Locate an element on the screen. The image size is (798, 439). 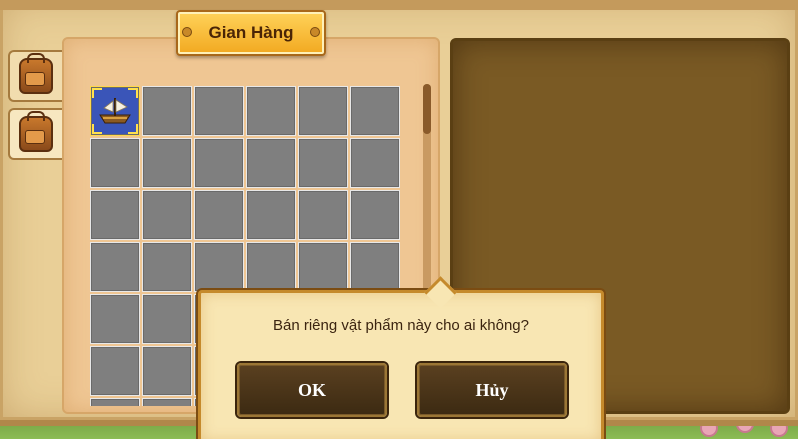
window-title: Gian Hàng is located at coordinates (251, 32).